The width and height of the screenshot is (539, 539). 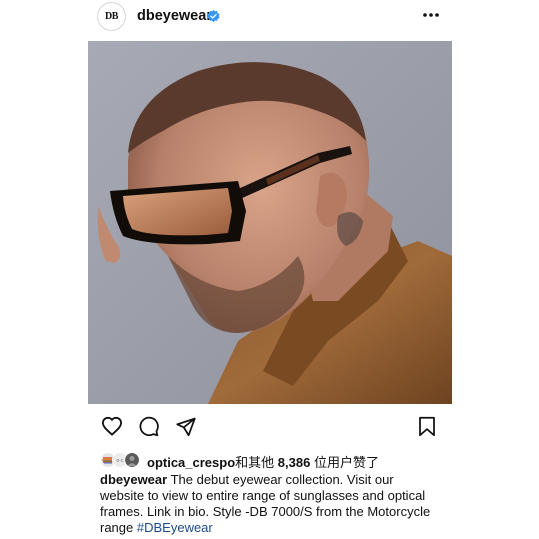 I want to click on send-icon, so click(x=186, y=426).